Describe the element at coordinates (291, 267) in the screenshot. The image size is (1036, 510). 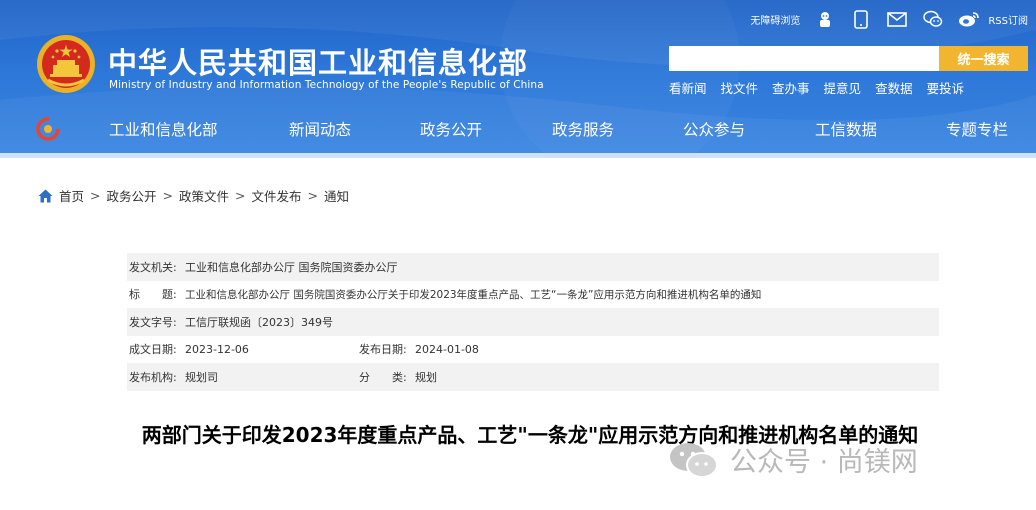
I see `meta-issuer: 工业和信息化部办公厅 国务院国资委办公厅` at that location.